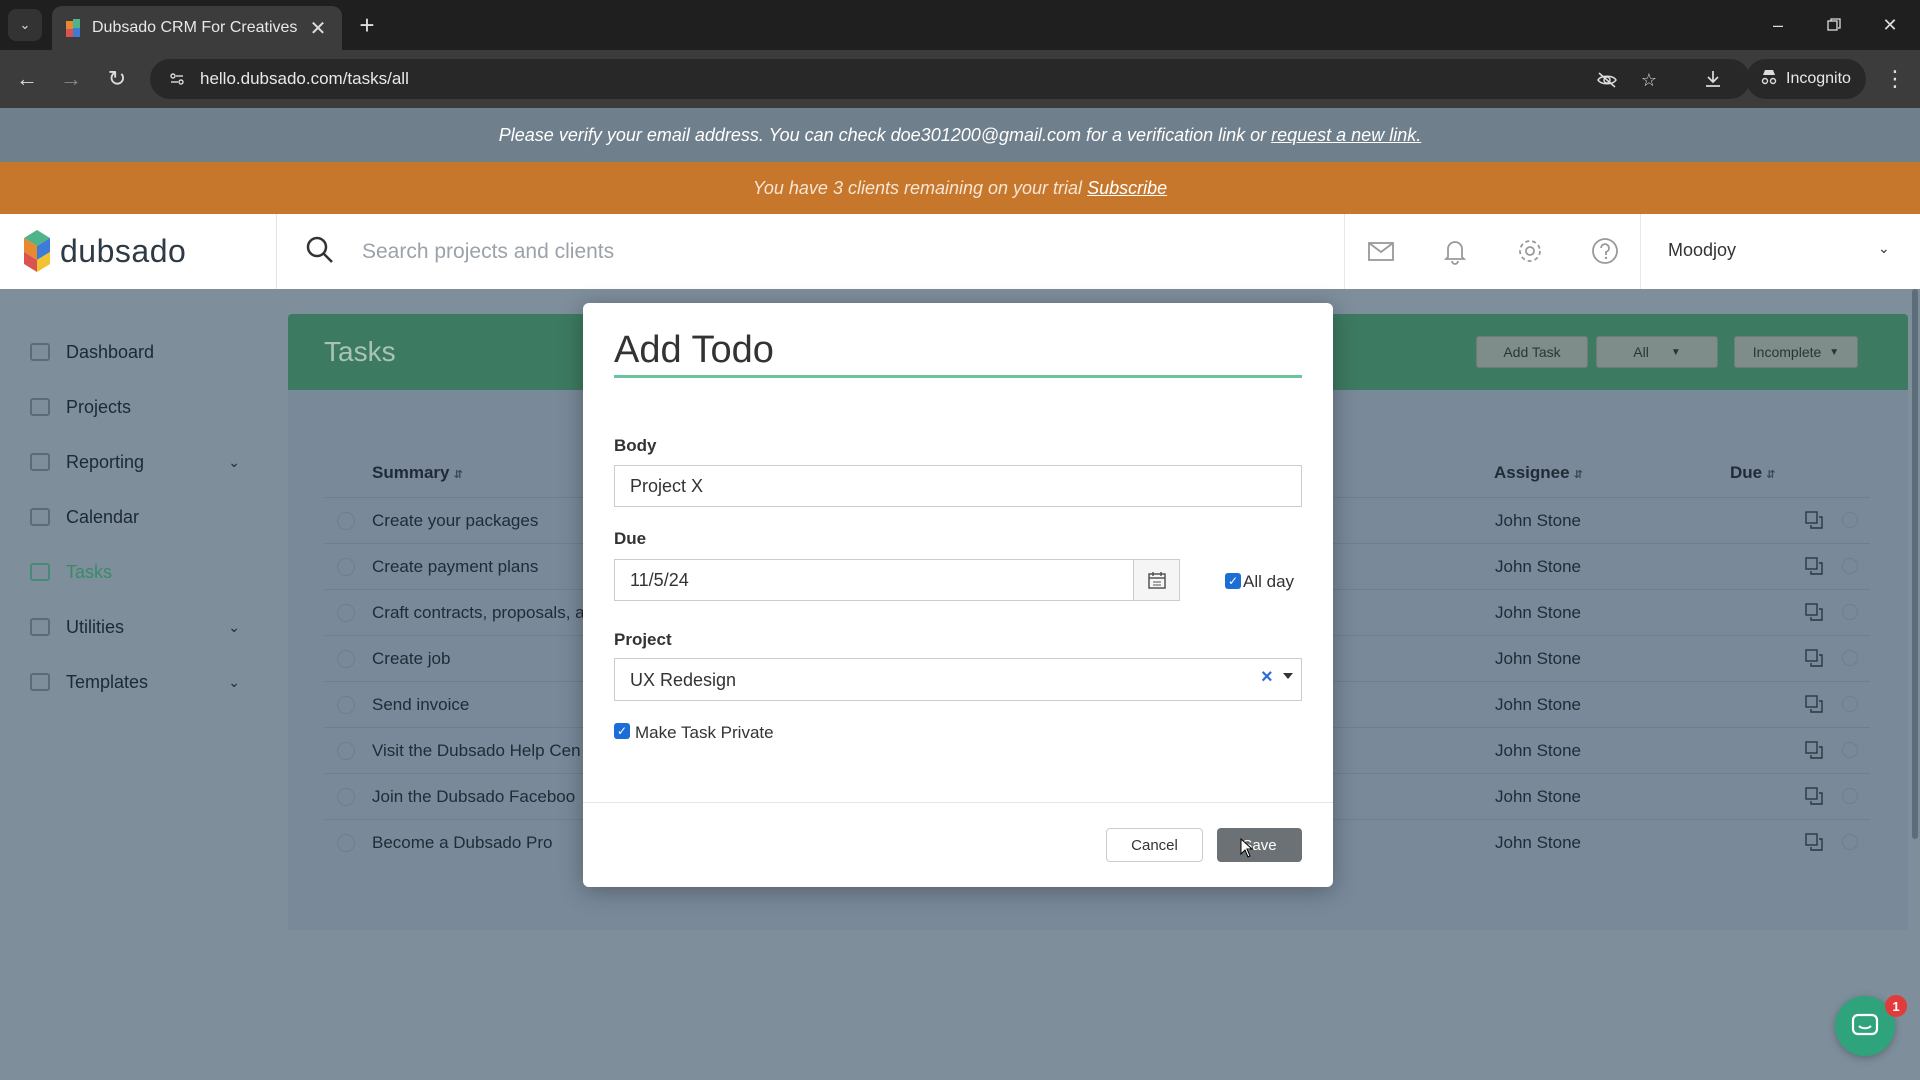 This screenshot has width=1920, height=1080. I want to click on chevron-down-icon: ⌄, so click(1884, 248).